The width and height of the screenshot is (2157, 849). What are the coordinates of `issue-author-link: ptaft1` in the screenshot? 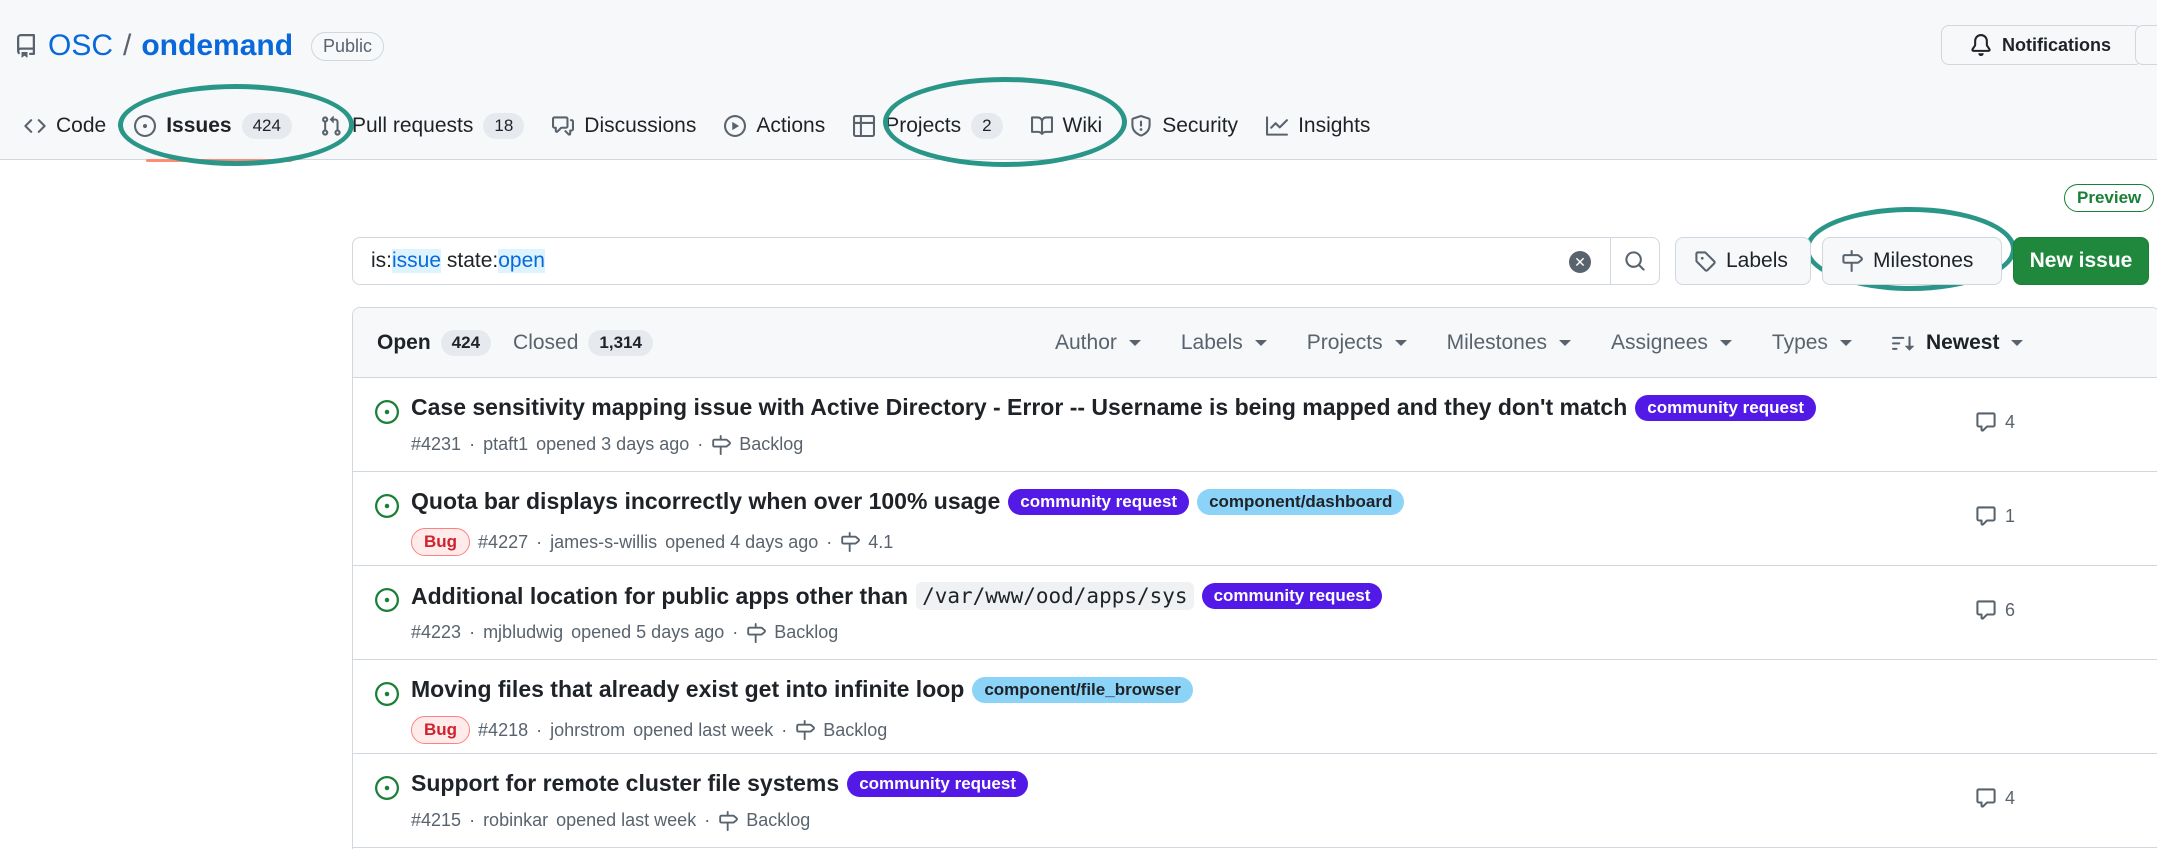 It's located at (505, 444).